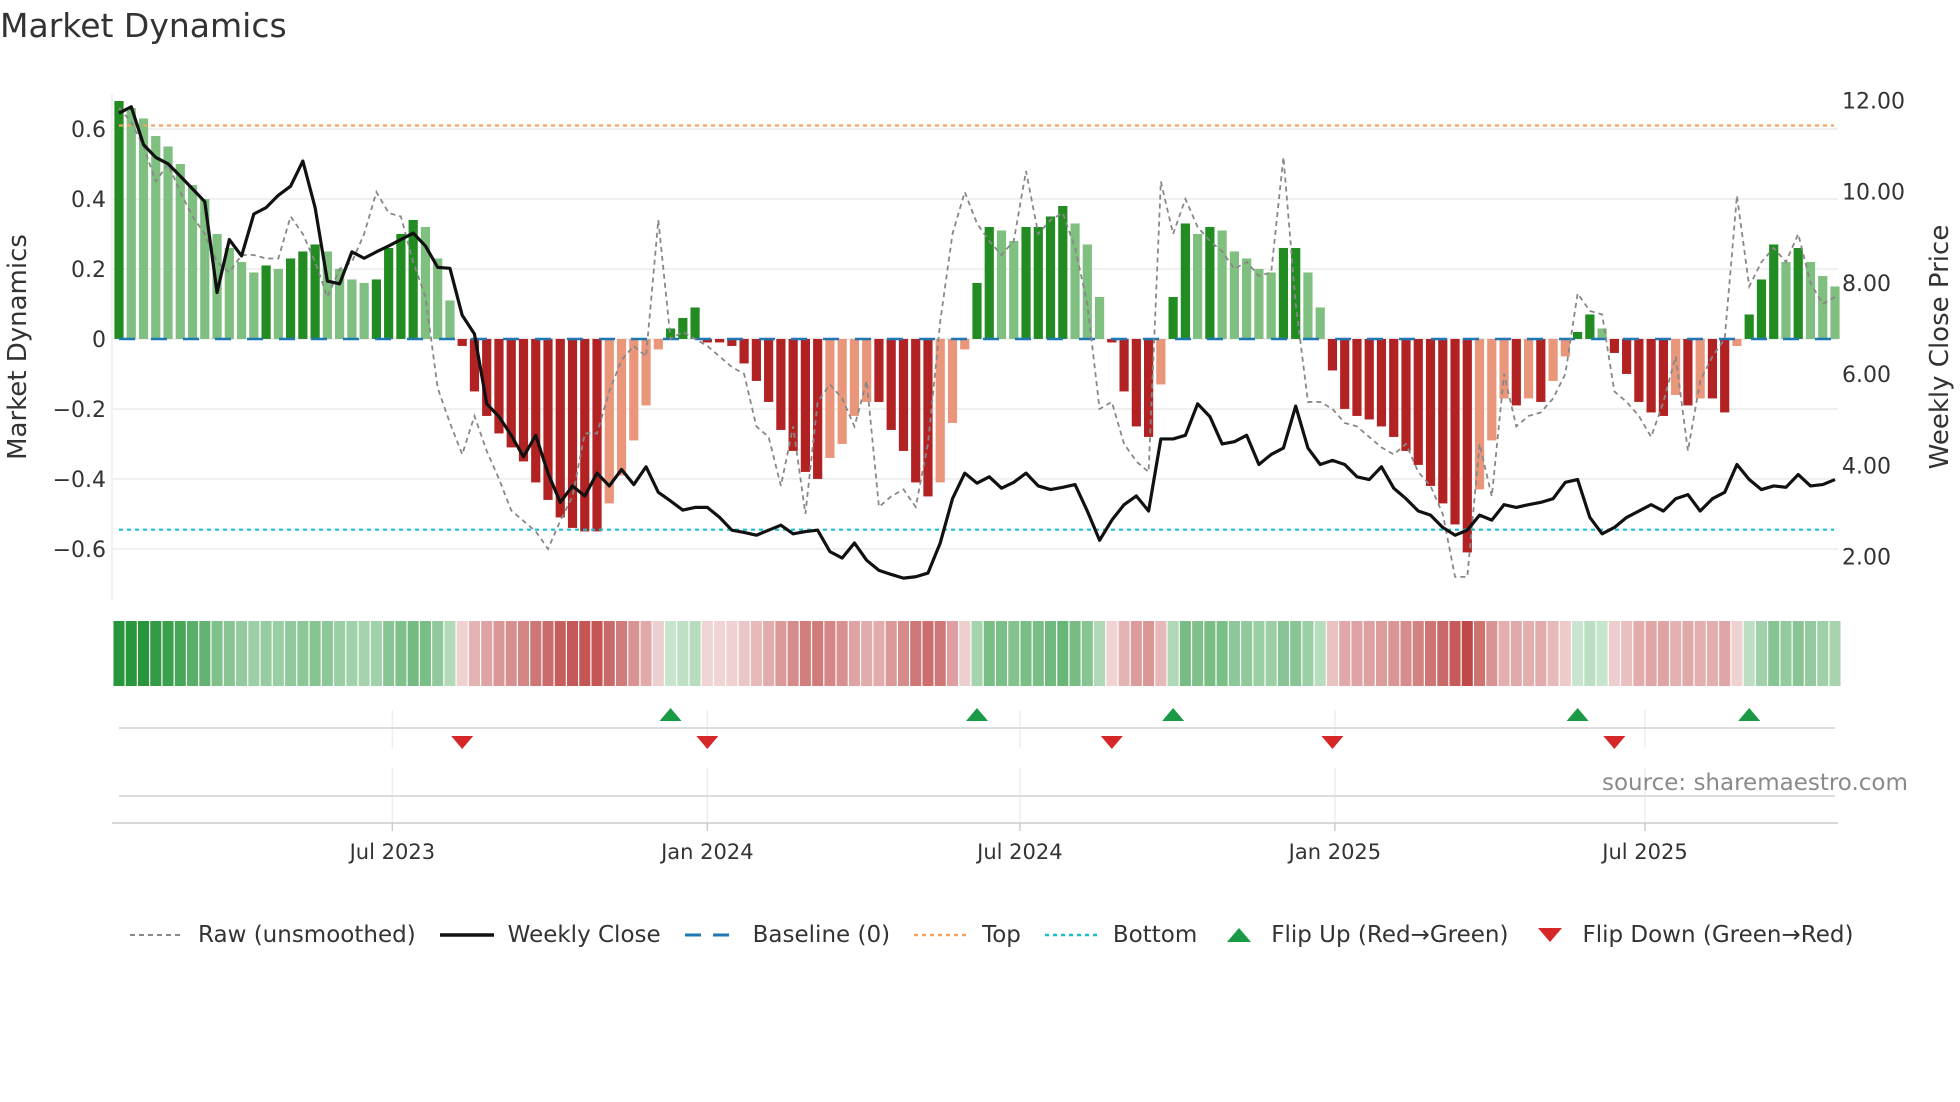 The image size is (1960, 1102). I want to click on legend-label: Raw (unsmoothed), so click(307, 935).